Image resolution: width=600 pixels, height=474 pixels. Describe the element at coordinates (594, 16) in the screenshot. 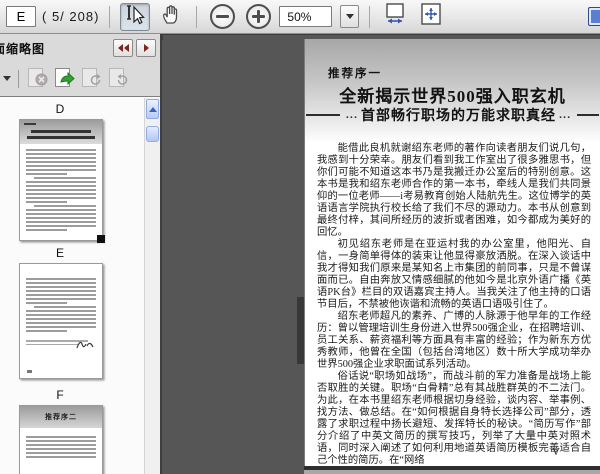

I see `clipped-toolbar-icon` at that location.